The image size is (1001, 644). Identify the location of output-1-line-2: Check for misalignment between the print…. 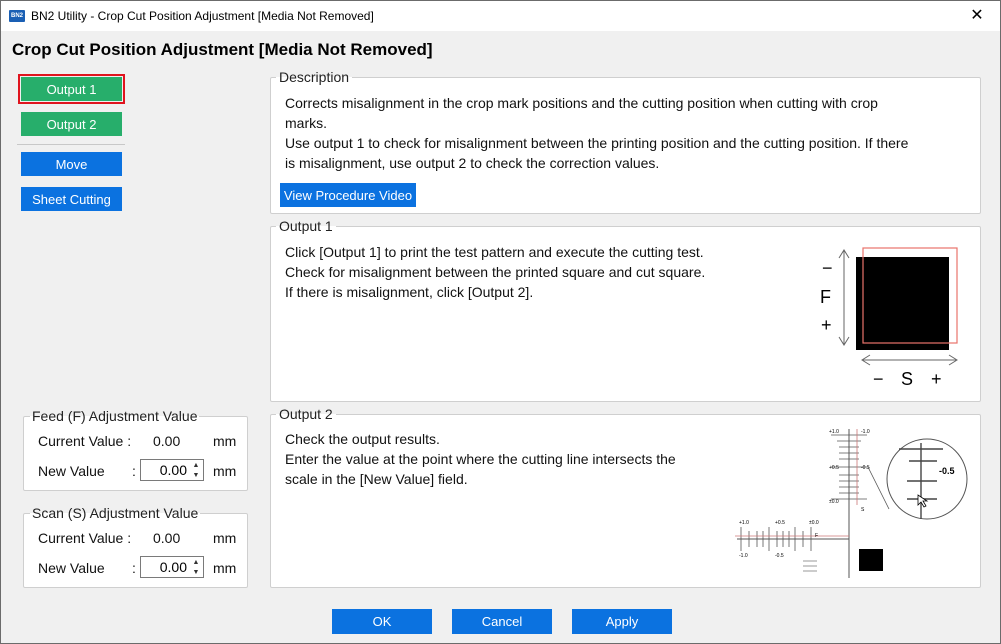
(495, 272).